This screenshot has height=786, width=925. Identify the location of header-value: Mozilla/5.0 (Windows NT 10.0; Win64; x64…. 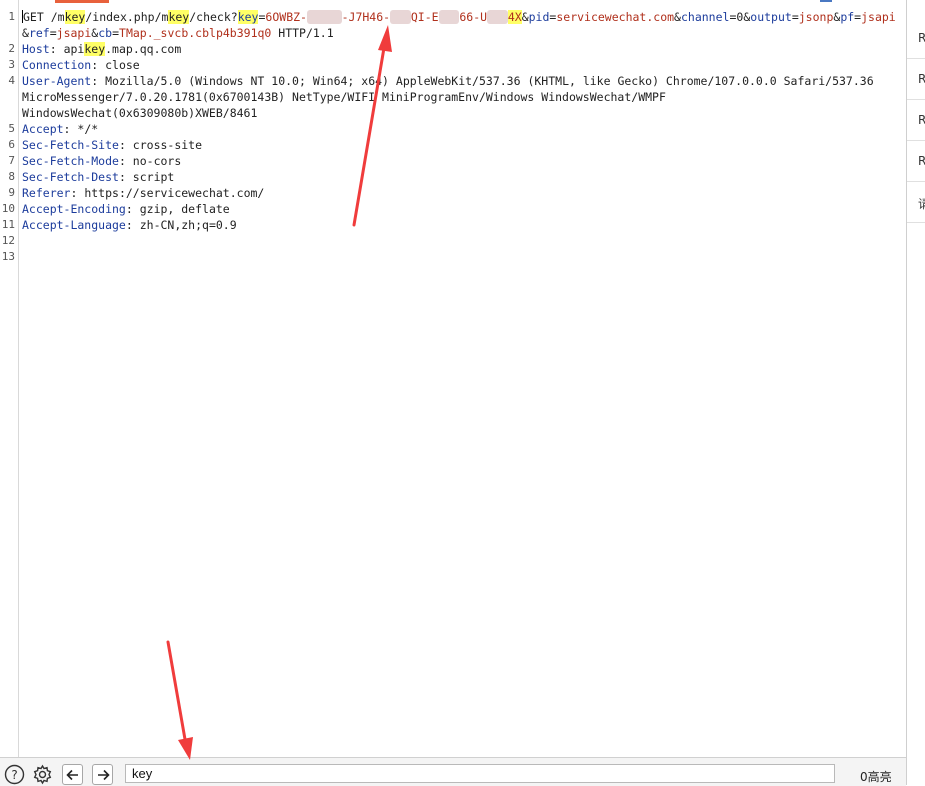
(486, 81).